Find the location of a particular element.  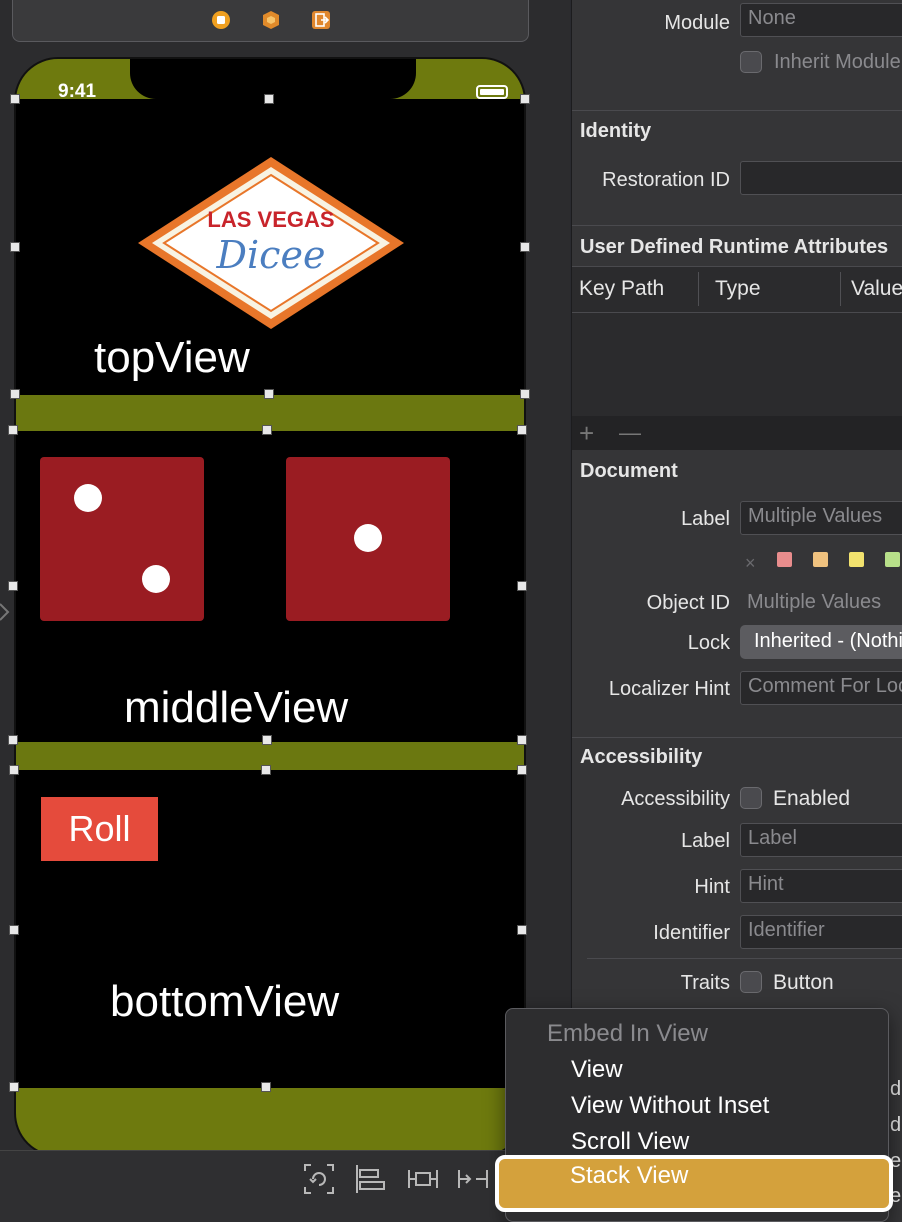

identity-header: Identity is located at coordinates (616, 131).